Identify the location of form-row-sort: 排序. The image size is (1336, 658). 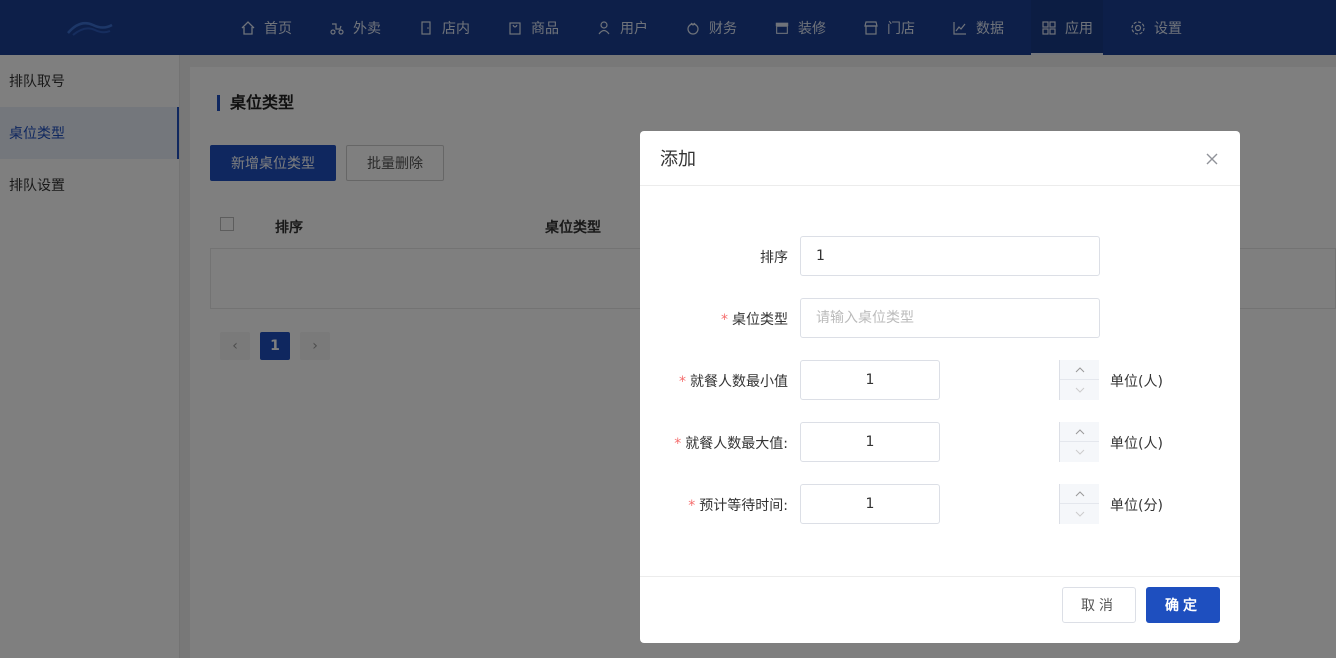
(940, 256).